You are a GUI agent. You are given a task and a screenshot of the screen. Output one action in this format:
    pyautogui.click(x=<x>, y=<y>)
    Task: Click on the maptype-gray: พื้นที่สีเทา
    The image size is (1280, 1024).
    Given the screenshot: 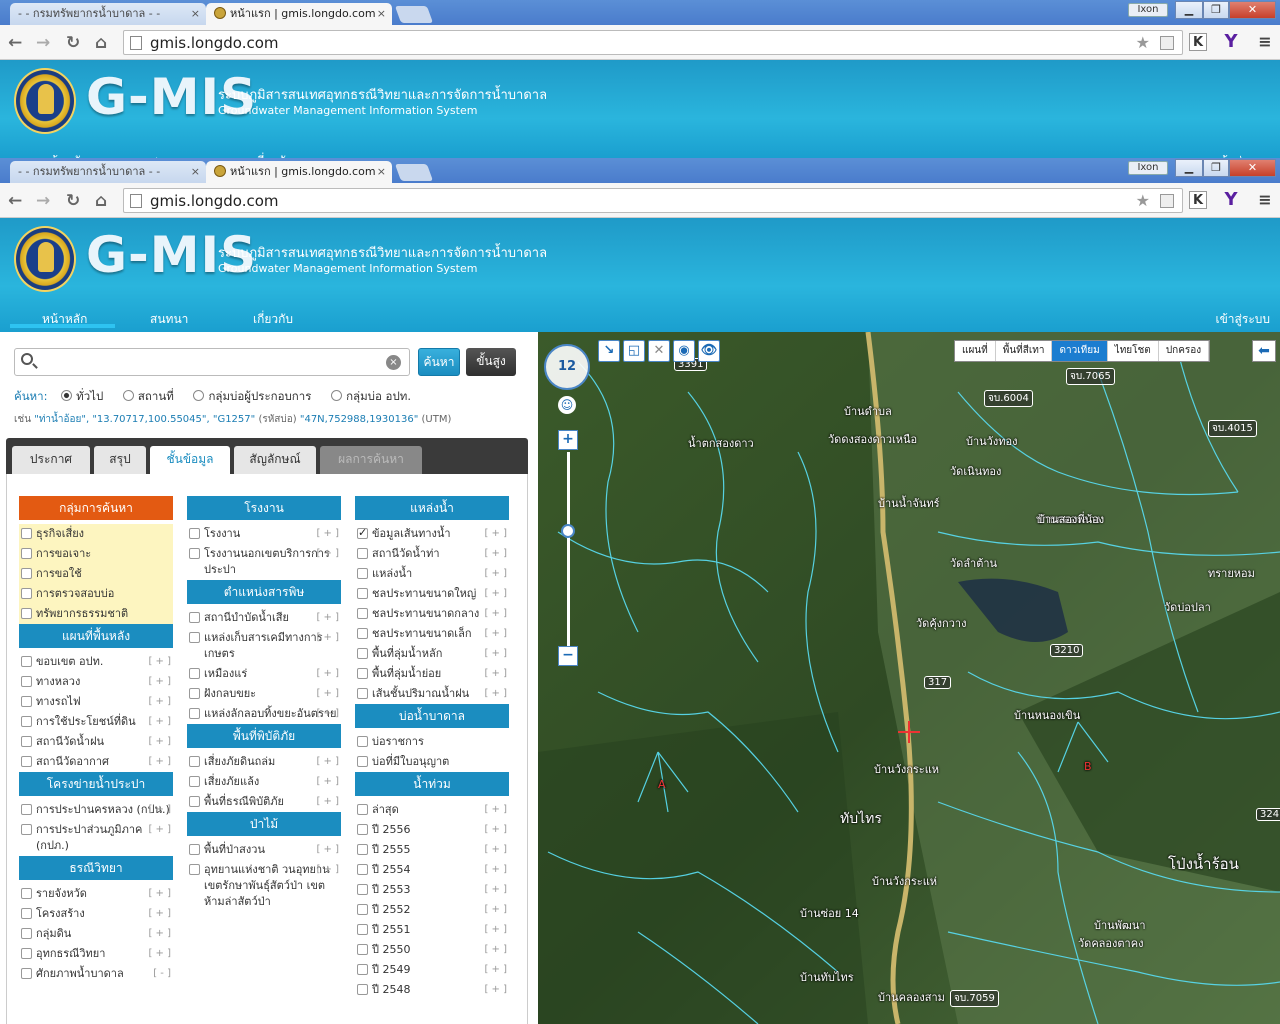 What is the action you would take?
    pyautogui.click(x=1024, y=351)
    